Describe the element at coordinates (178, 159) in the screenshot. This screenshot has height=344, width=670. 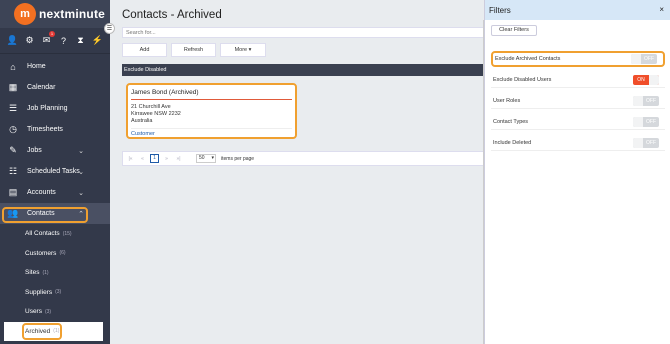
I see `last-page-button: »|` at that location.